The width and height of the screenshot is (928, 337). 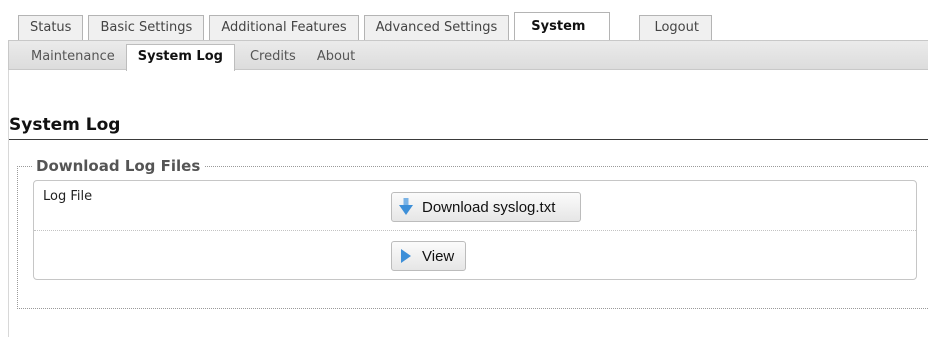 I want to click on download-syslog-label: Download syslog.txt, so click(x=489, y=207).